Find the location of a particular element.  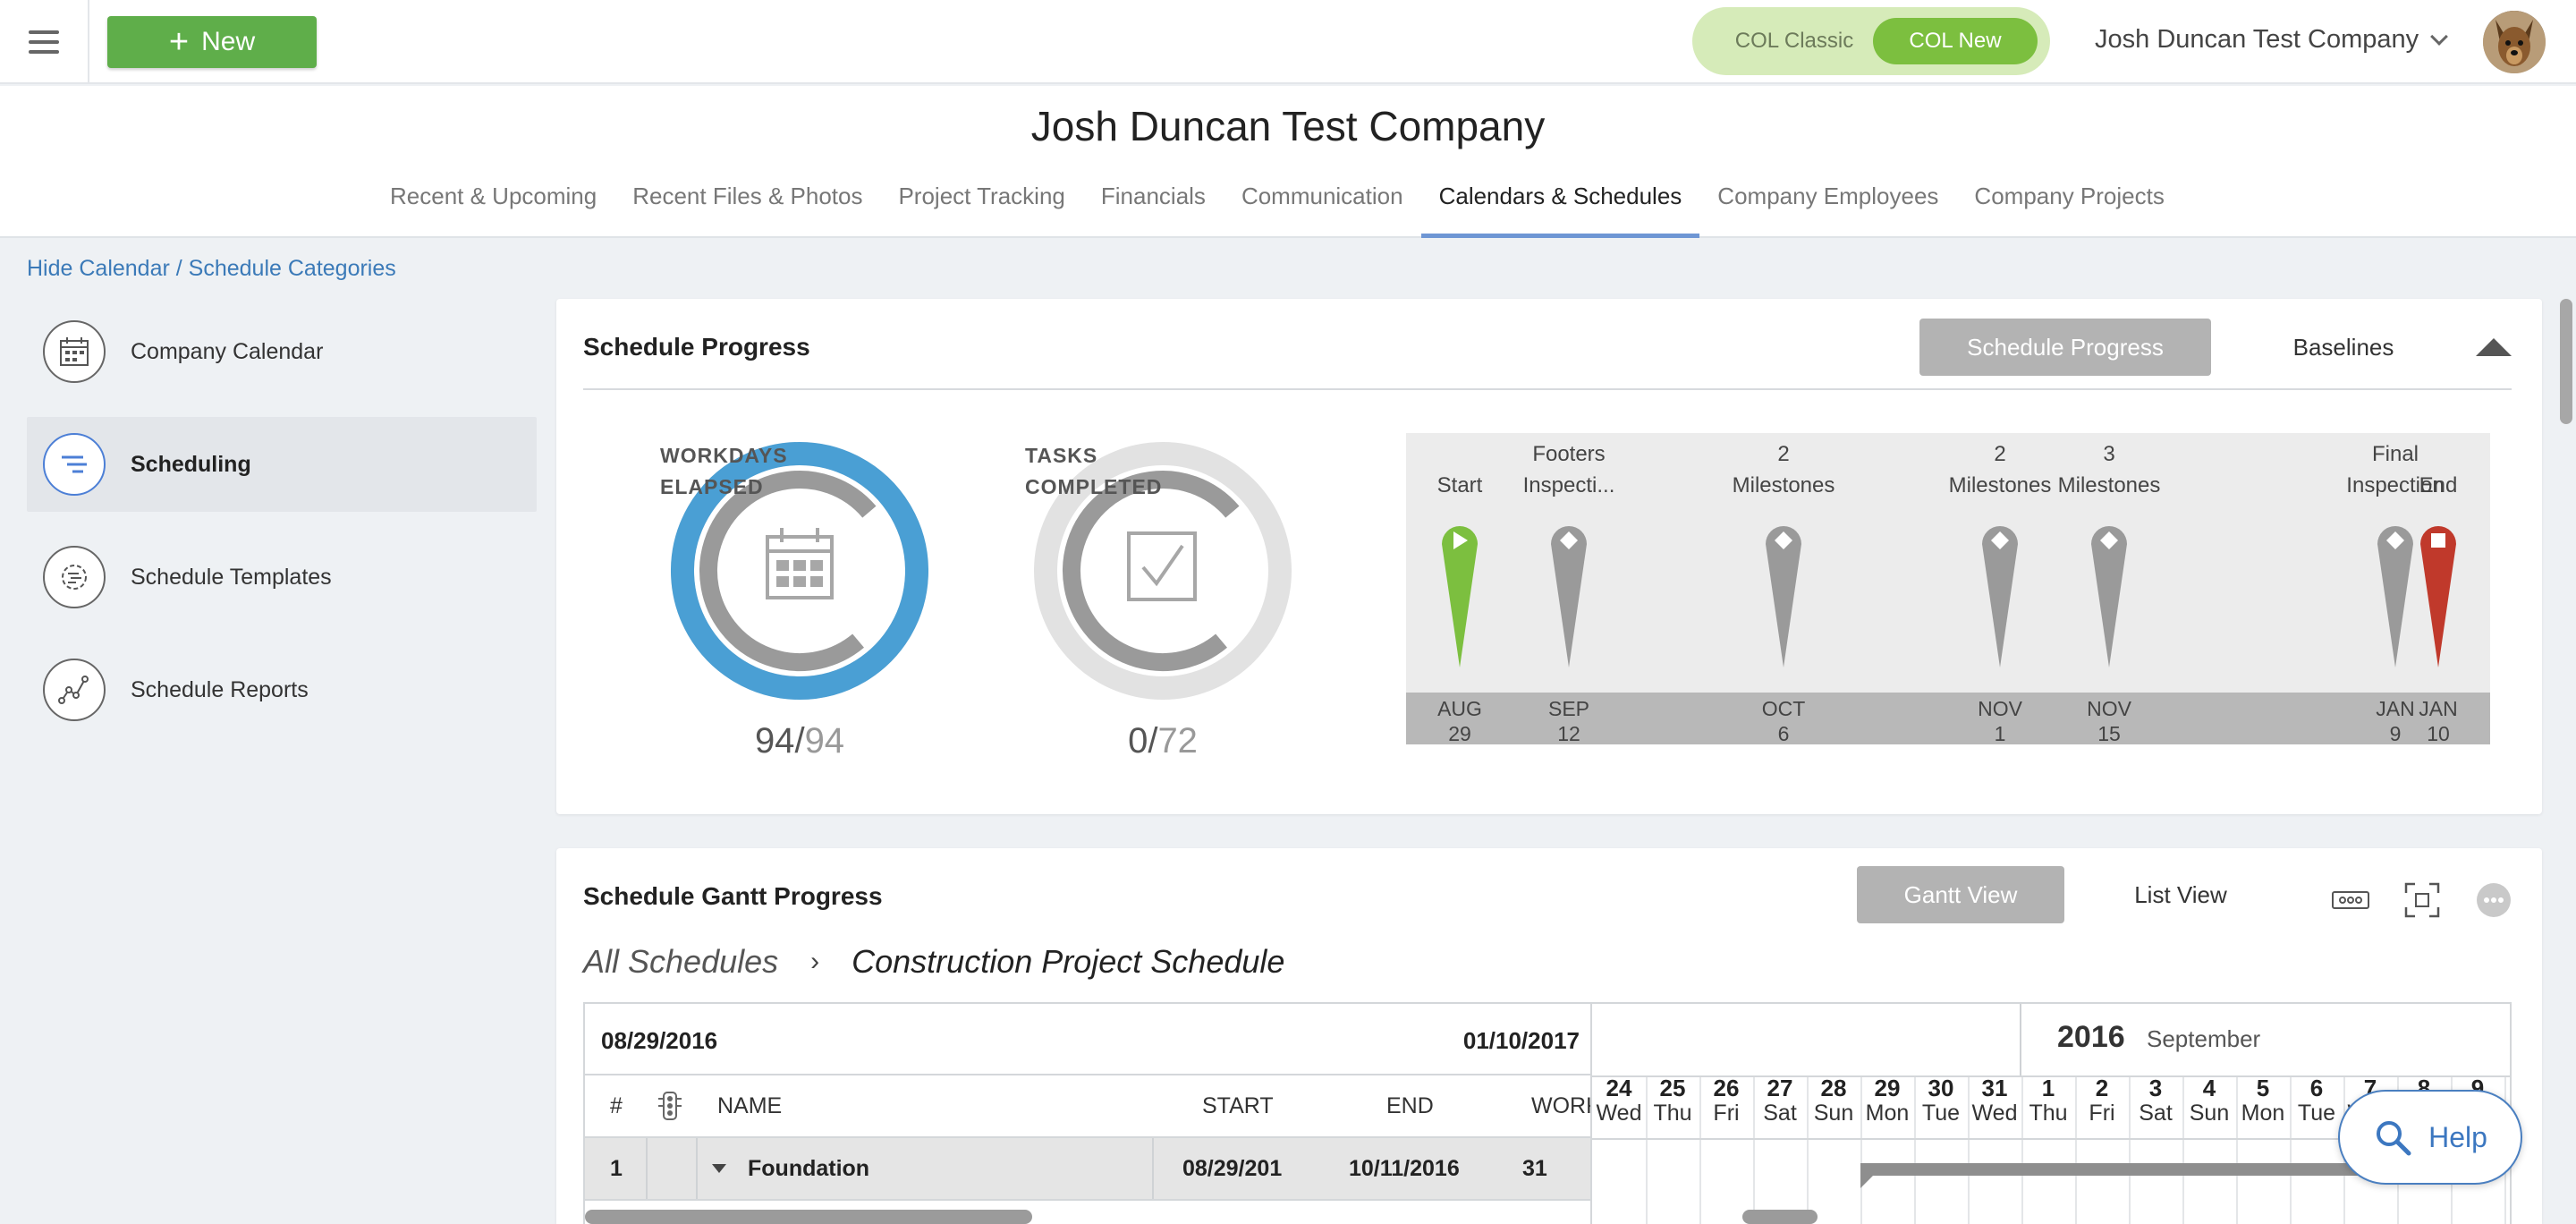

calendar-day: 3 Sat is located at coordinates (2155, 1100).